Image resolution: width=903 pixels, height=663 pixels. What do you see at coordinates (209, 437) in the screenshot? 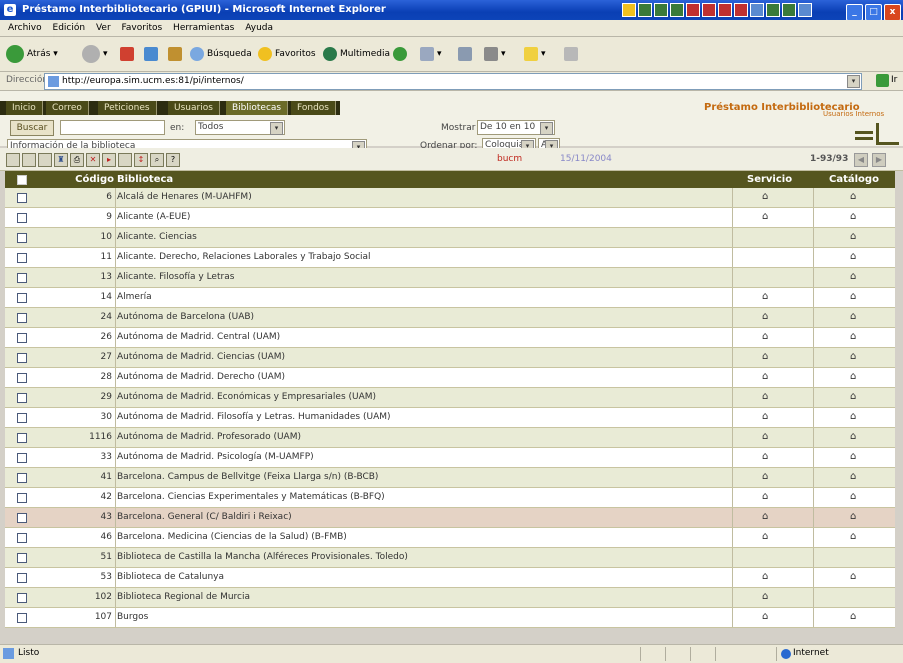
I see `row-biblioteca: Autónoma de Madrid. Profesorado (UAM)` at bounding box center [209, 437].